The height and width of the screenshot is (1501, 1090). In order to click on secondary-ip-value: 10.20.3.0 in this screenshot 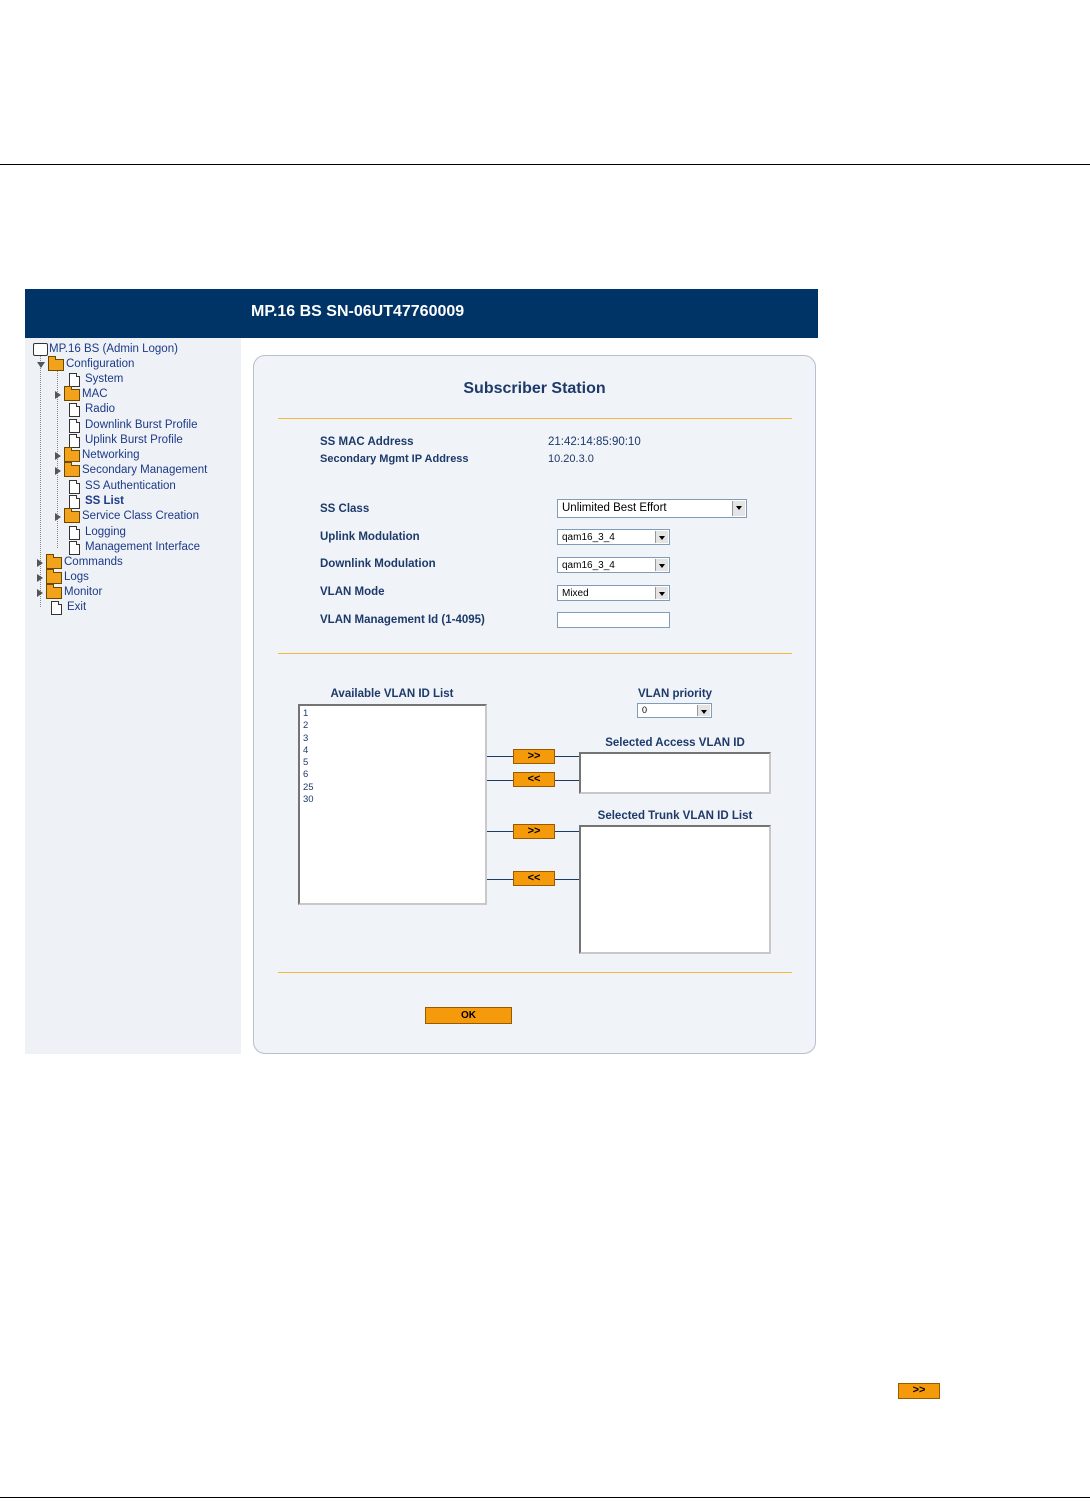, I will do `click(571, 459)`.